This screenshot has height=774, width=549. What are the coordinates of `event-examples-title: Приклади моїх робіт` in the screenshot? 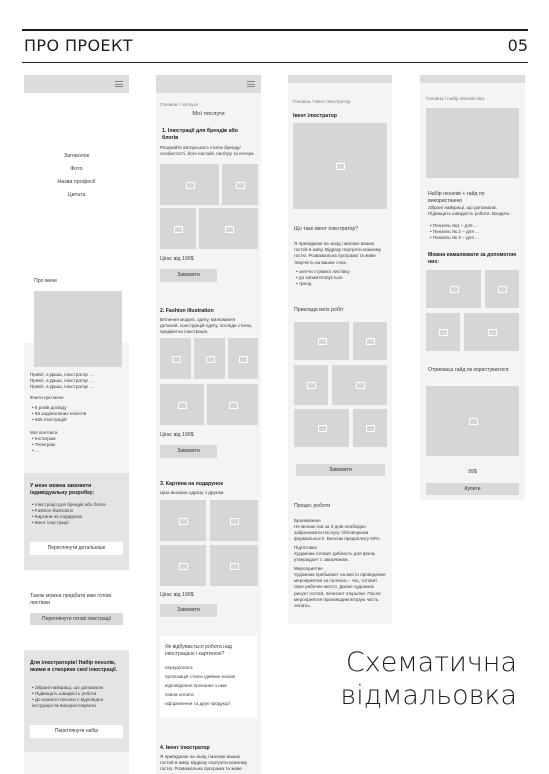 It's located at (319, 310).